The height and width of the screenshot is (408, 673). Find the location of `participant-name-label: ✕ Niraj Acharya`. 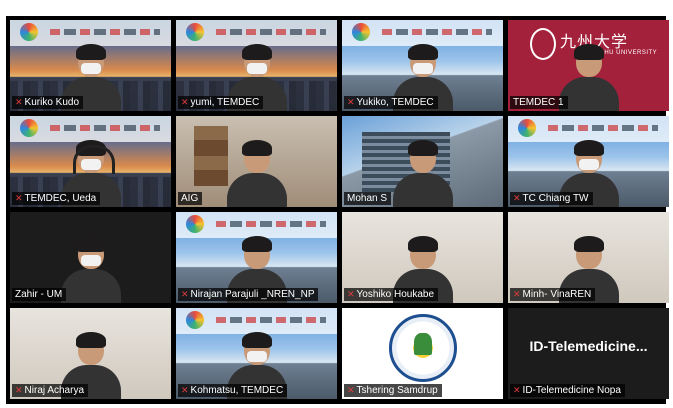

participant-name-label: ✕ Niraj Acharya is located at coordinates (50, 390).